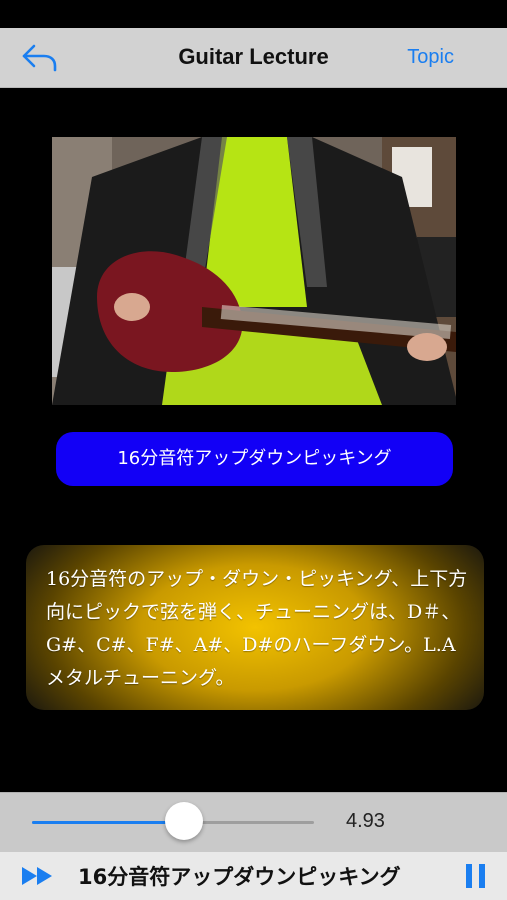  I want to click on progress-slider-fill, so click(108, 822).